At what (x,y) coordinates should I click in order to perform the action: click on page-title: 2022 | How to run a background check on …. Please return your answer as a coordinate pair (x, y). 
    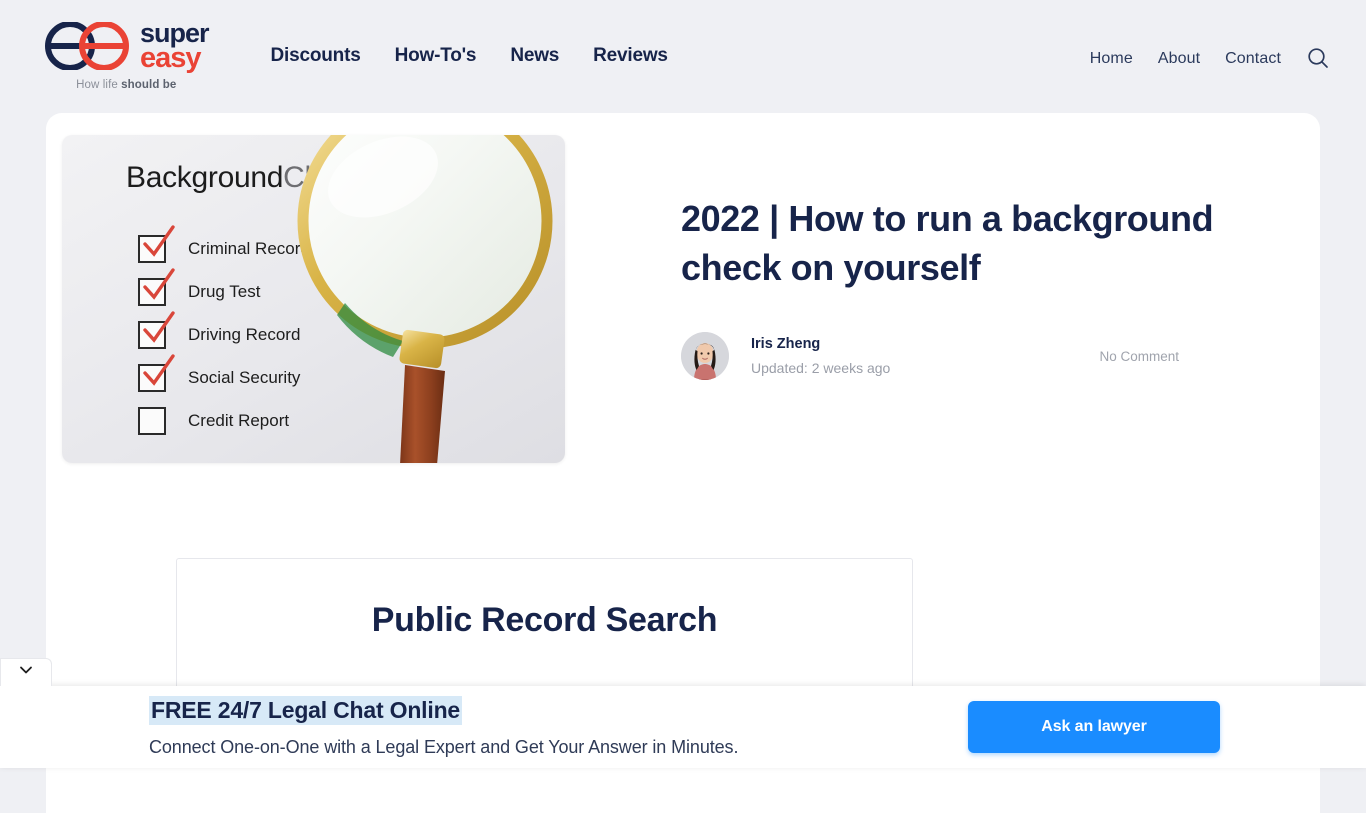
    Looking at the image, I should click on (981, 243).